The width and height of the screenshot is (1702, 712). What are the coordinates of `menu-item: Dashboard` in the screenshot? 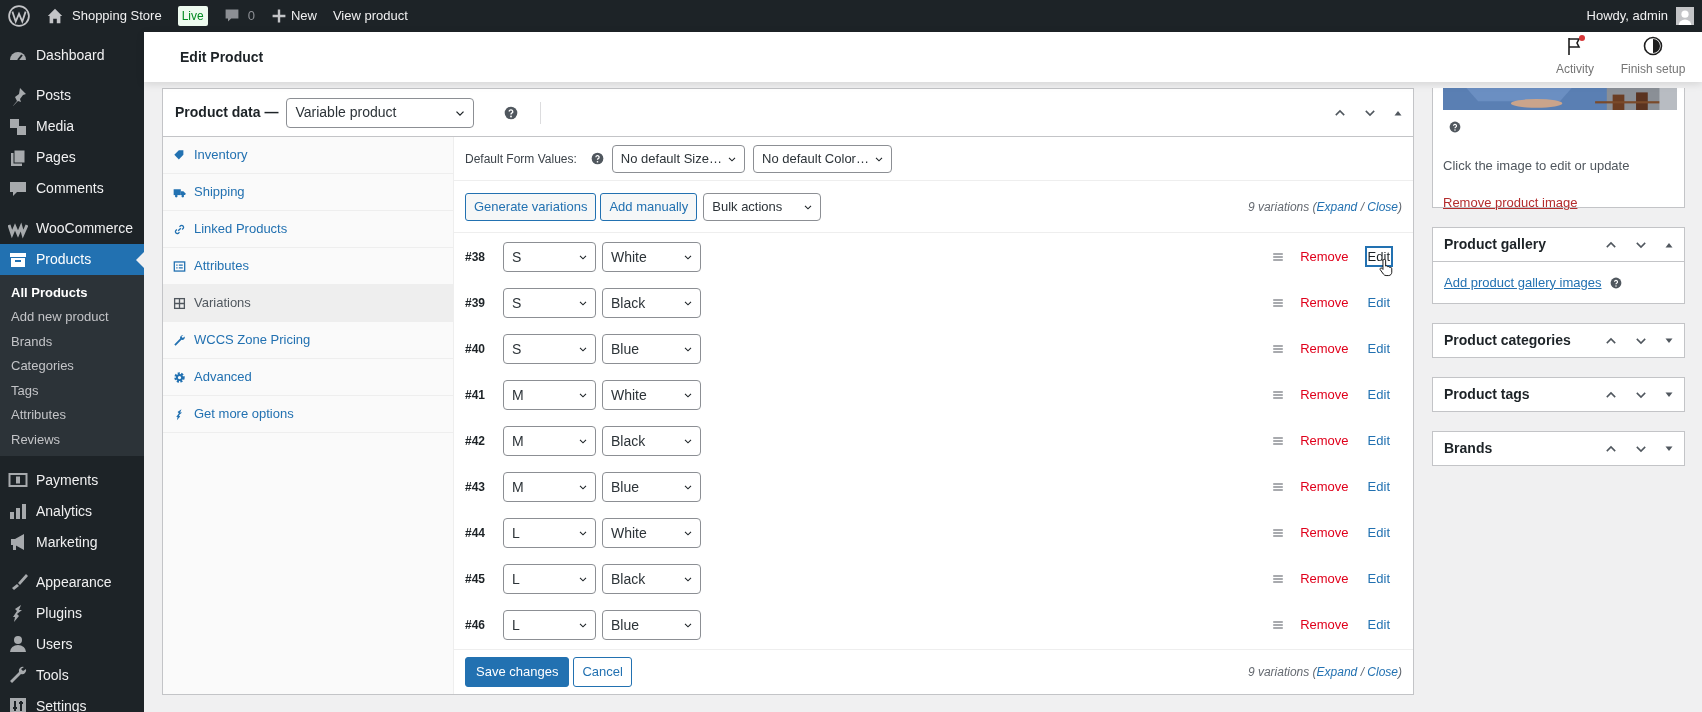 It's located at (72, 55).